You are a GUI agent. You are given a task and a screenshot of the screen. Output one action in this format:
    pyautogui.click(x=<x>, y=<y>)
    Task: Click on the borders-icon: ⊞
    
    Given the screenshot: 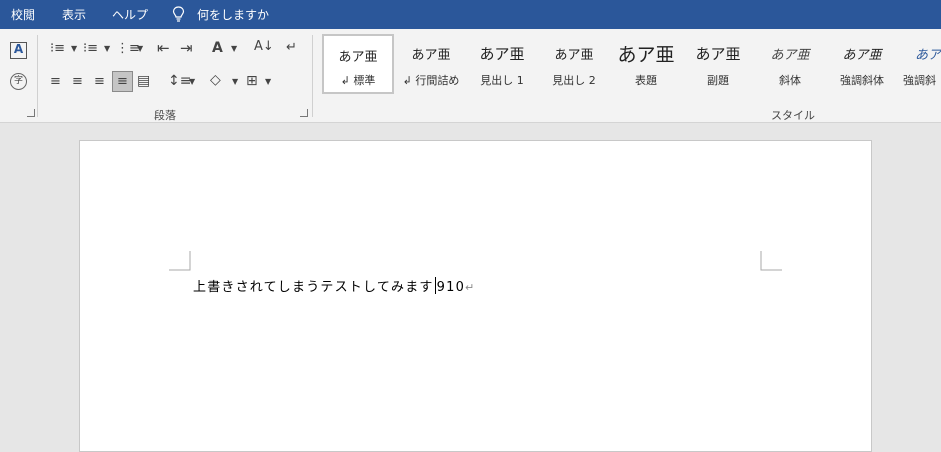 What is the action you would take?
    pyautogui.click(x=252, y=81)
    